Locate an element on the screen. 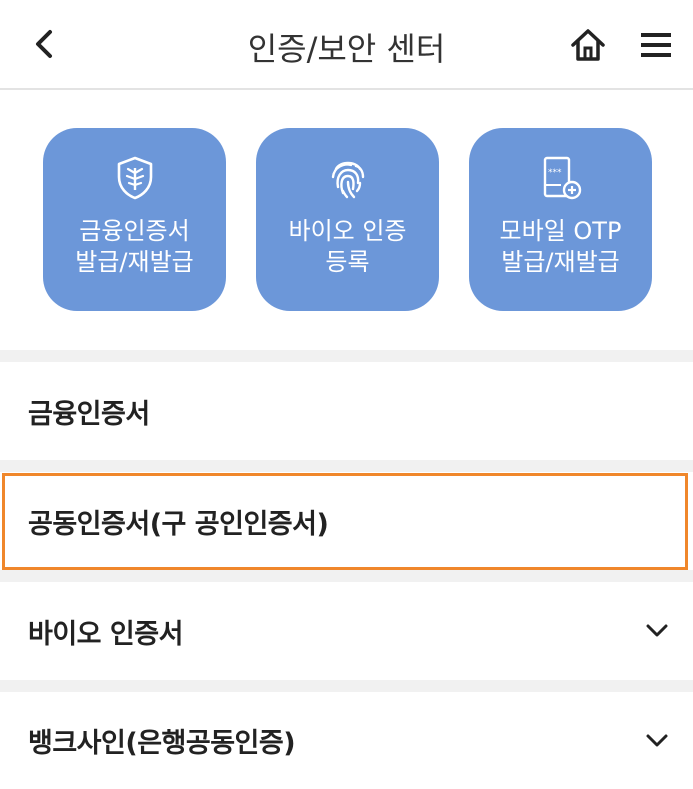 The height and width of the screenshot is (789, 693). tile-label: 바이오 인증 등록 is located at coordinates (347, 246).